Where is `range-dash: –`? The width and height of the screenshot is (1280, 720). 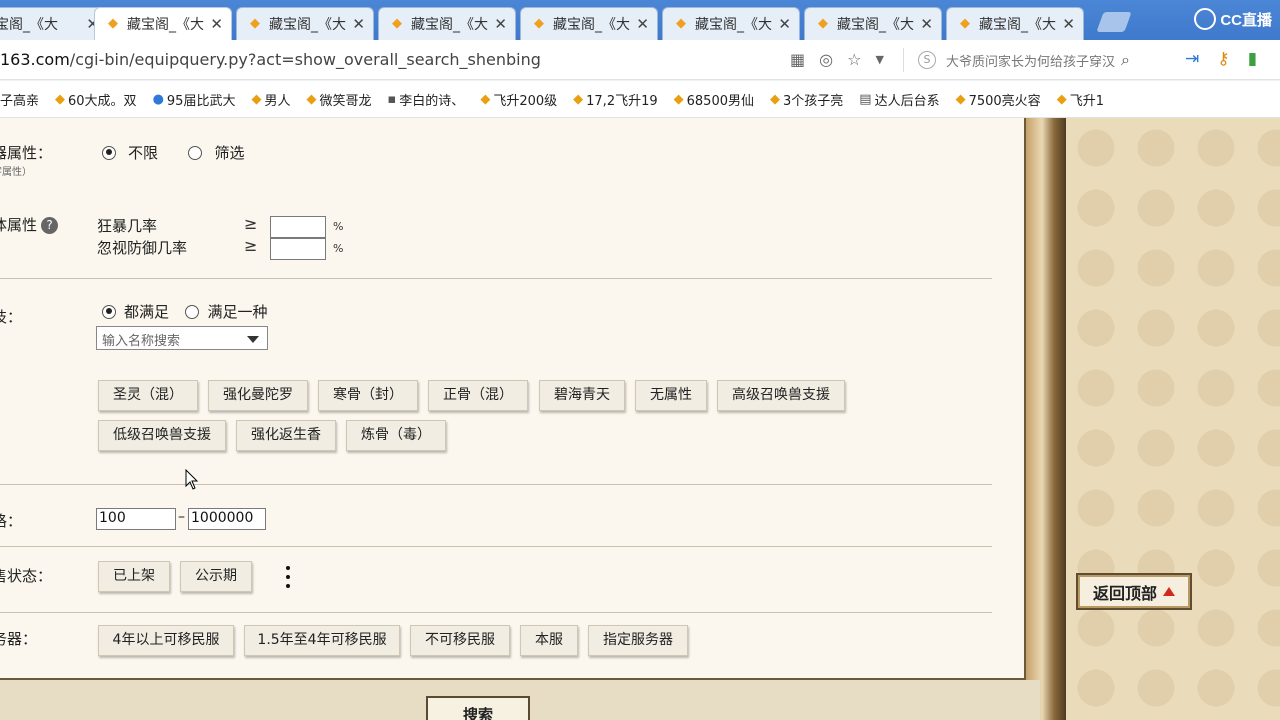 range-dash: – is located at coordinates (181, 517).